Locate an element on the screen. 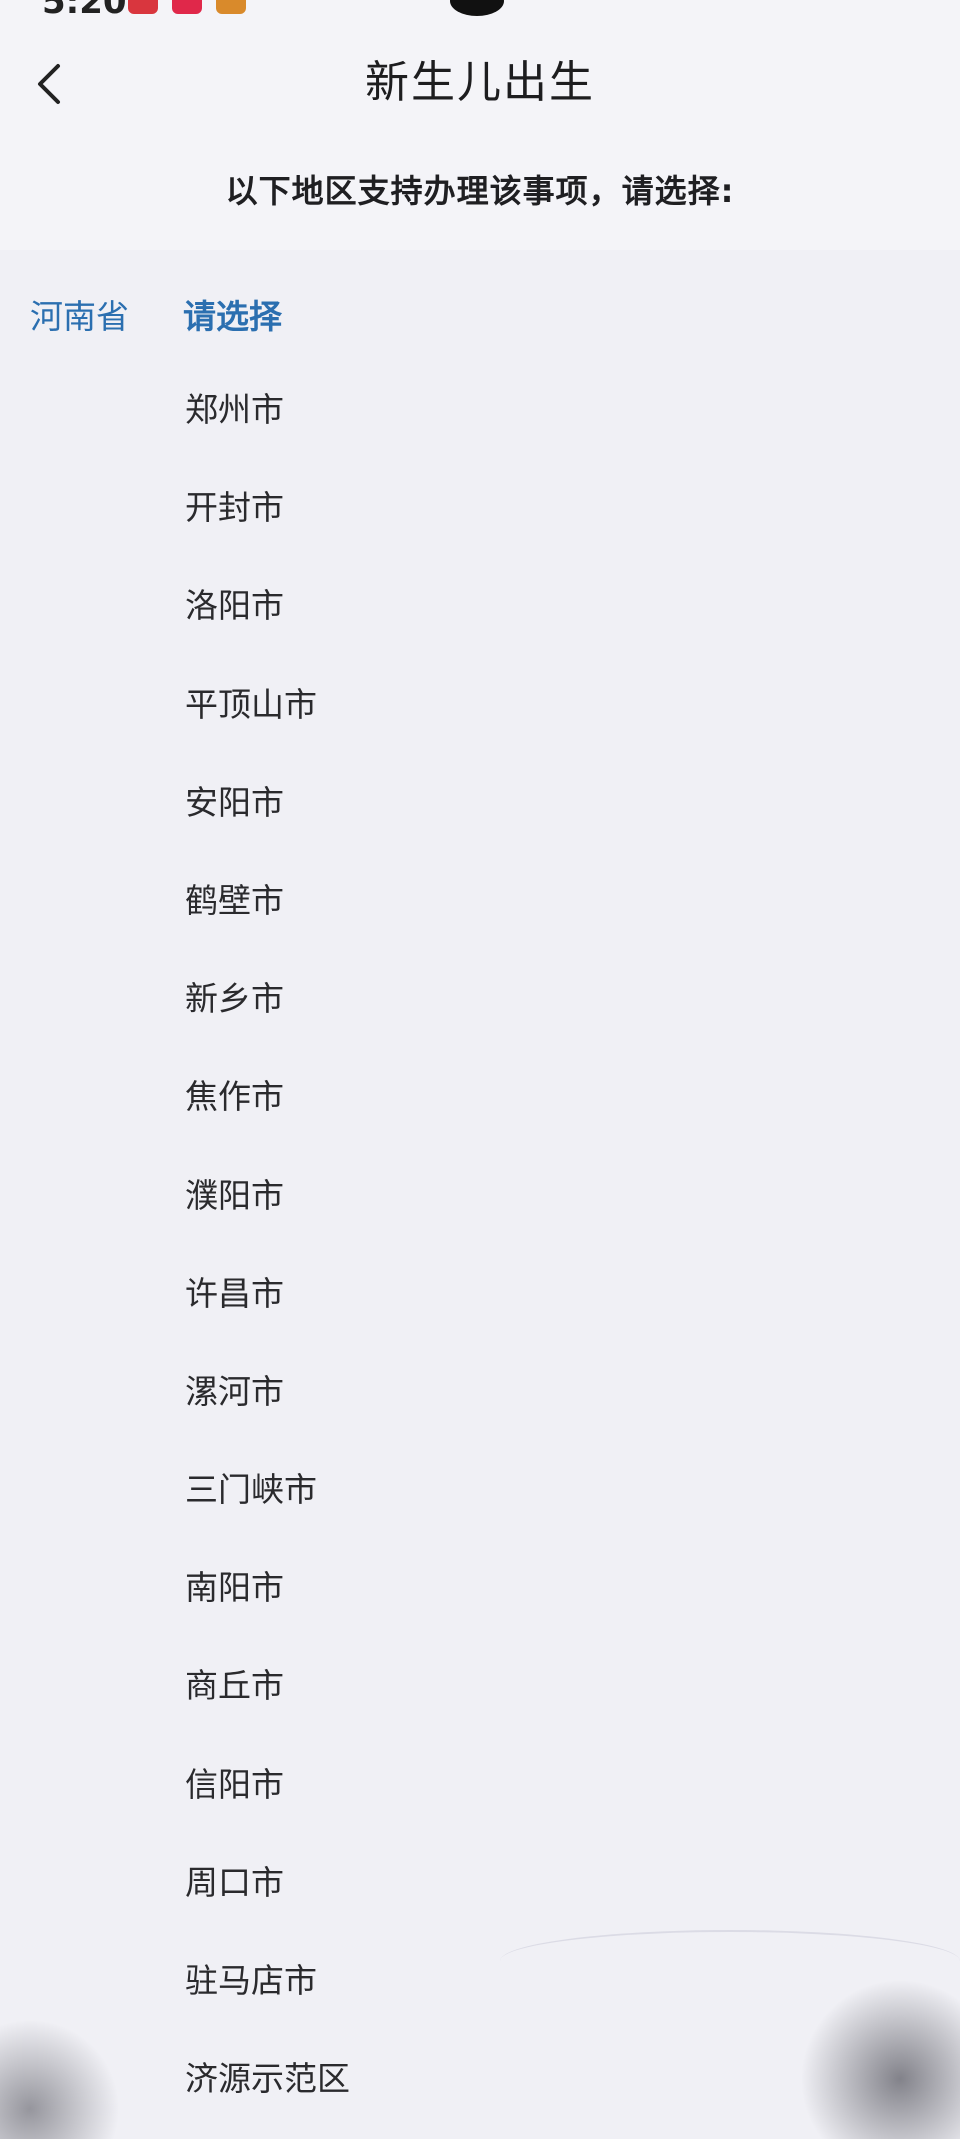 This screenshot has height=2139, width=960. city-item: 济源示范区 is located at coordinates (267, 2099).